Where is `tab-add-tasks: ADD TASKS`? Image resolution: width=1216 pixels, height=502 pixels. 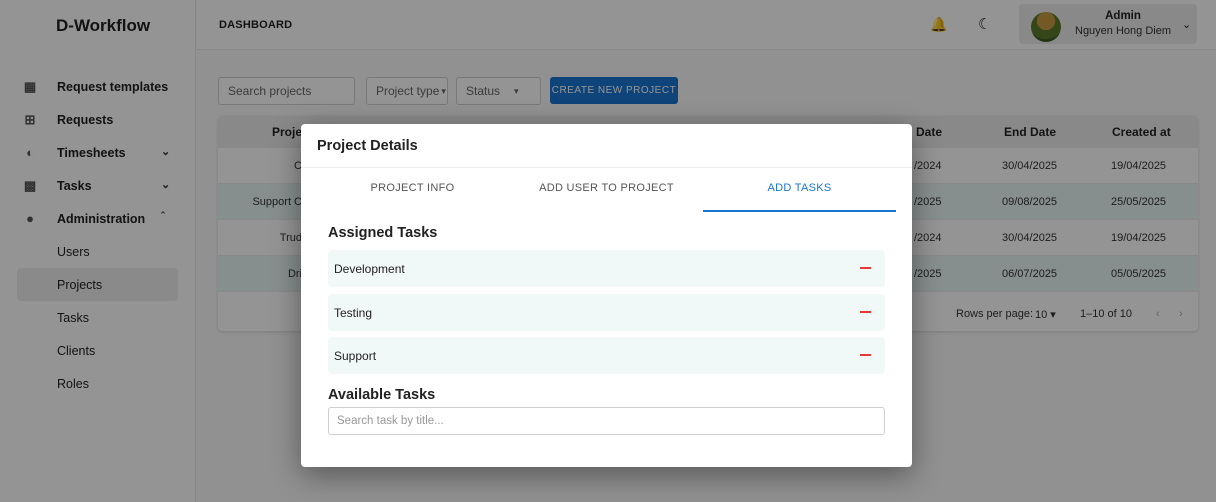 tab-add-tasks: ADD TASKS is located at coordinates (799, 197).